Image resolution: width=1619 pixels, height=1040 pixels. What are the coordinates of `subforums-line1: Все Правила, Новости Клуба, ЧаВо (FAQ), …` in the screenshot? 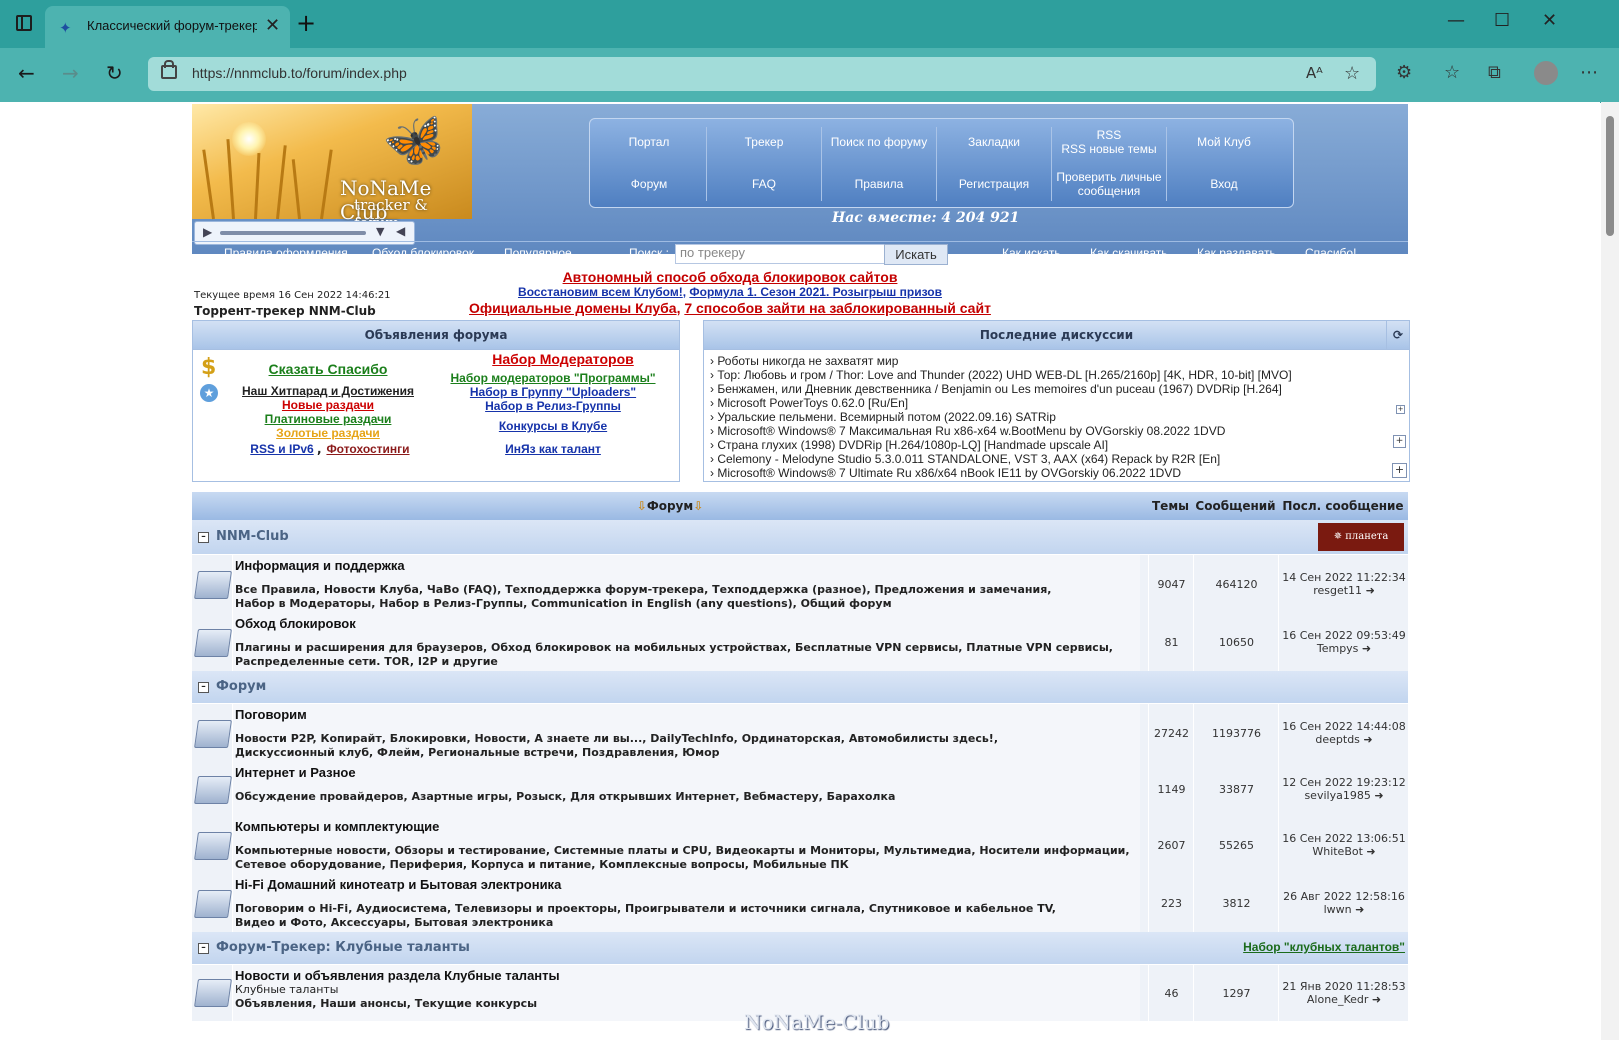 It's located at (685, 590).